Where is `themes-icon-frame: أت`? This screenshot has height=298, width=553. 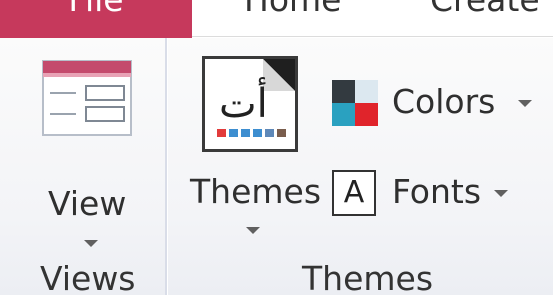
themes-icon-frame: أت is located at coordinates (250, 104).